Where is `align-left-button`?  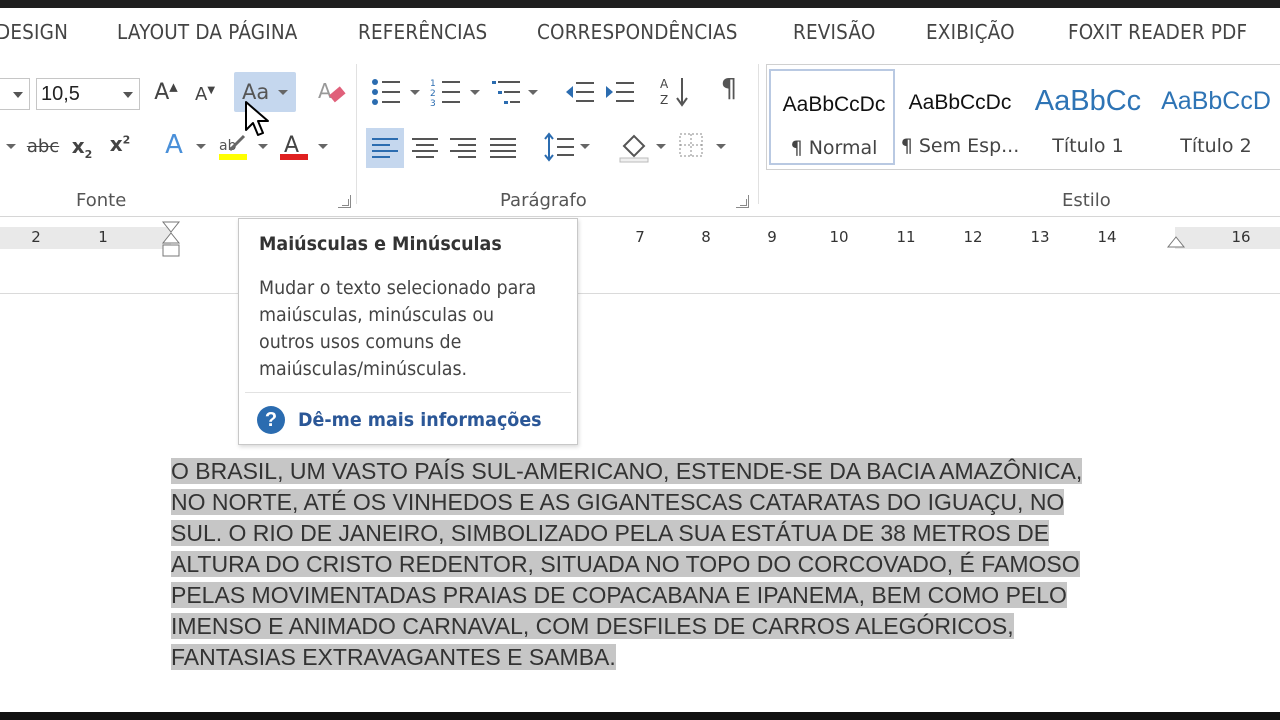 align-left-button is located at coordinates (385, 148).